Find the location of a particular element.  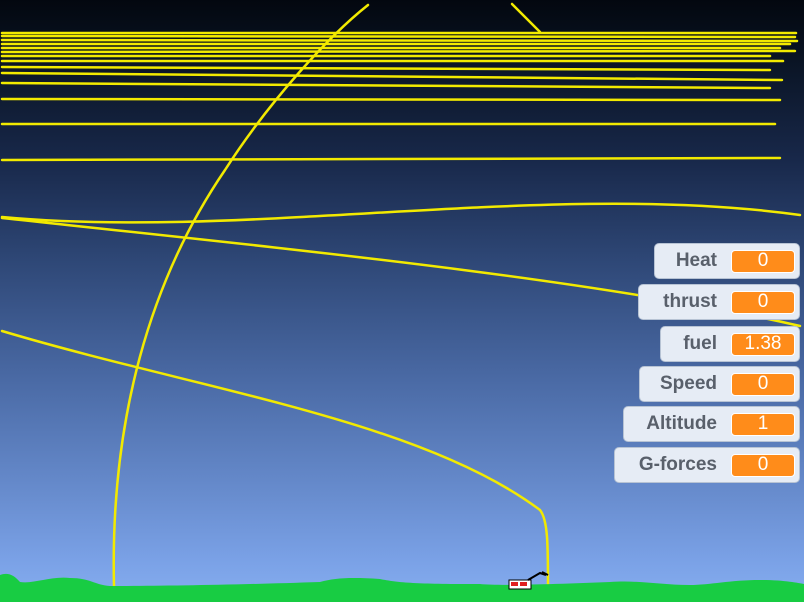

thrust-monitor: thrust 0 is located at coordinates (719, 302).